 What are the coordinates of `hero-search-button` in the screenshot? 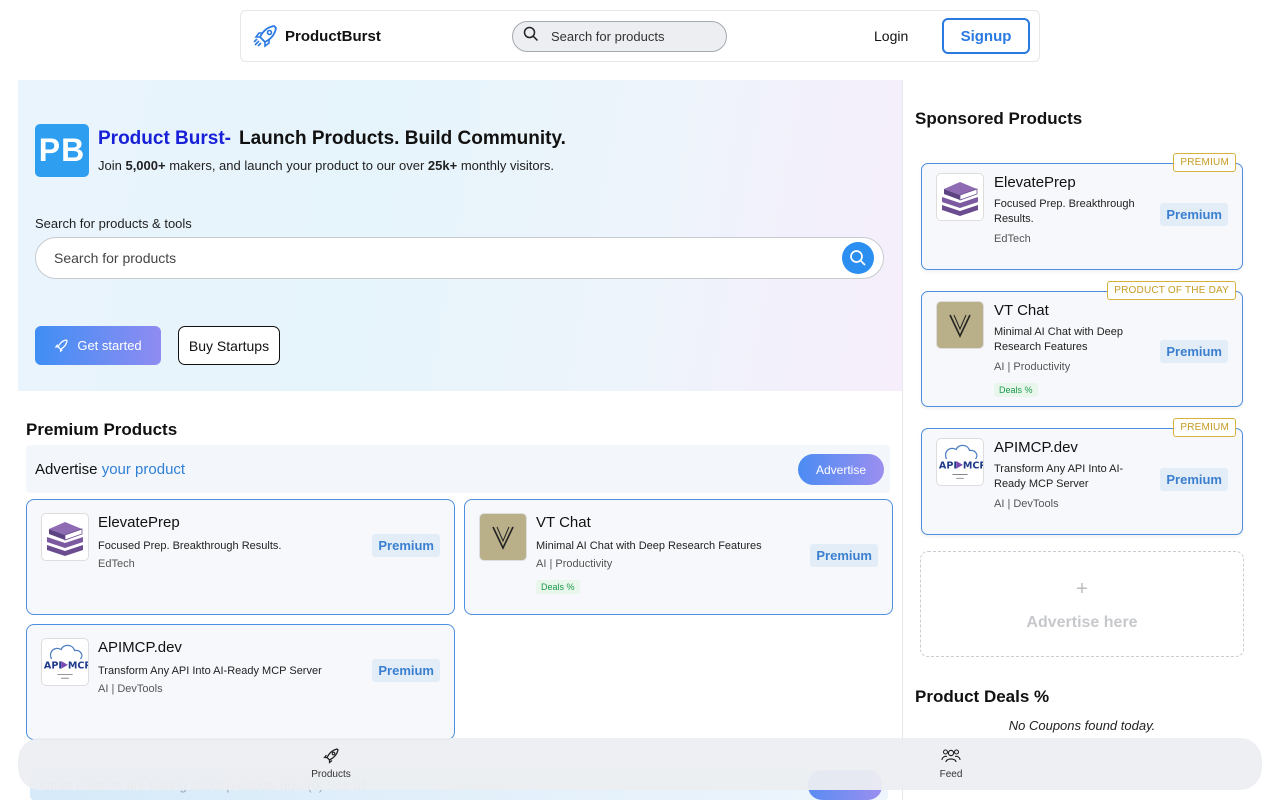 It's located at (858, 258).